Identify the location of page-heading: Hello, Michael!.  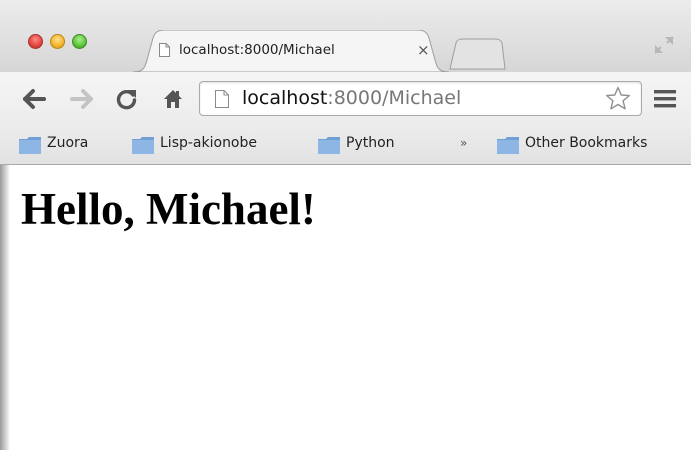
(168, 209).